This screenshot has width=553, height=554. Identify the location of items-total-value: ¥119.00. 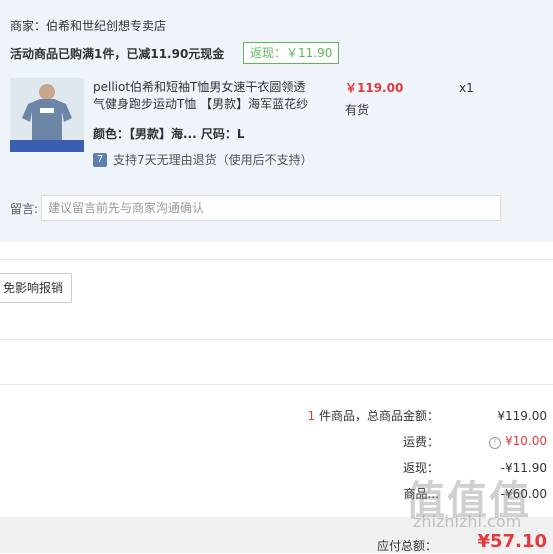
(522, 415).